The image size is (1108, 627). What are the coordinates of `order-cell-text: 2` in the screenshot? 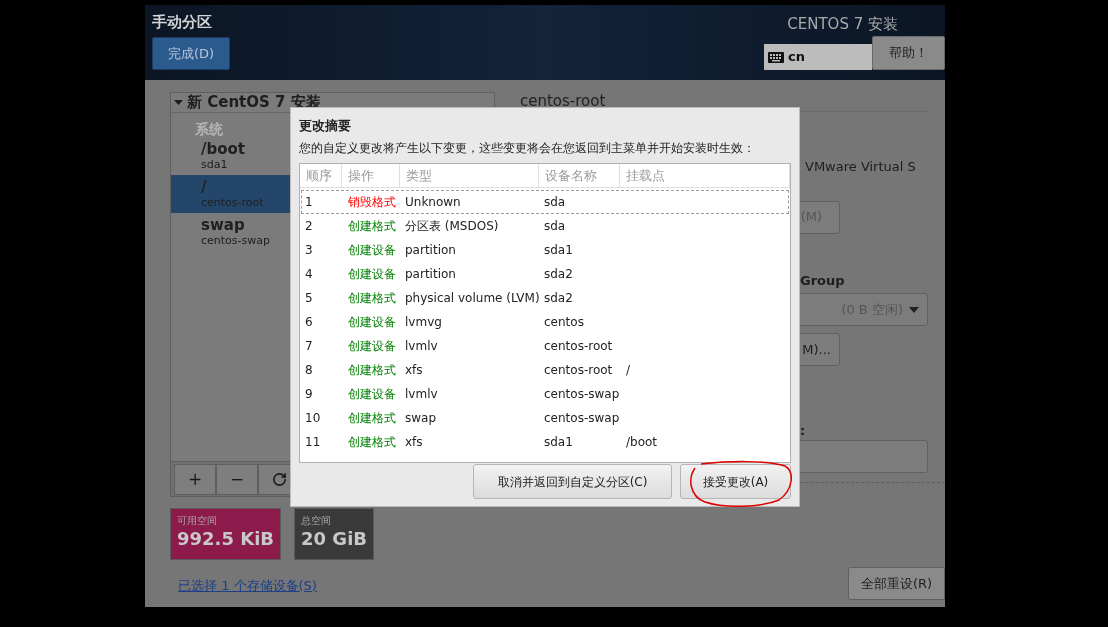 It's located at (309, 226).